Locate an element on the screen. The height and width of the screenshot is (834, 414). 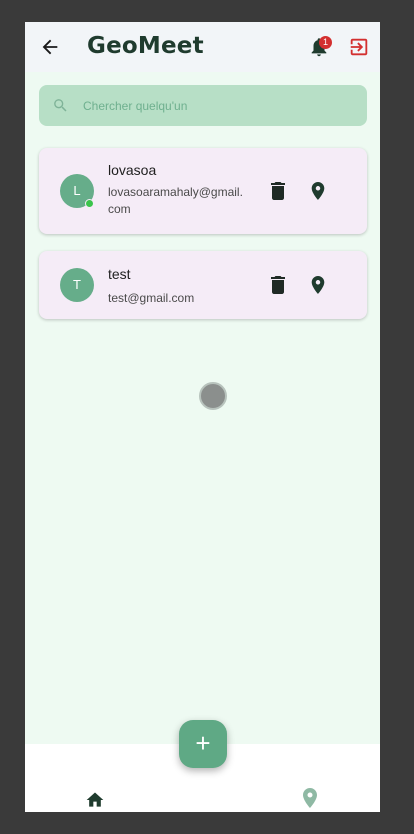
user-card: T test test@gmail.com is located at coordinates (203, 285).